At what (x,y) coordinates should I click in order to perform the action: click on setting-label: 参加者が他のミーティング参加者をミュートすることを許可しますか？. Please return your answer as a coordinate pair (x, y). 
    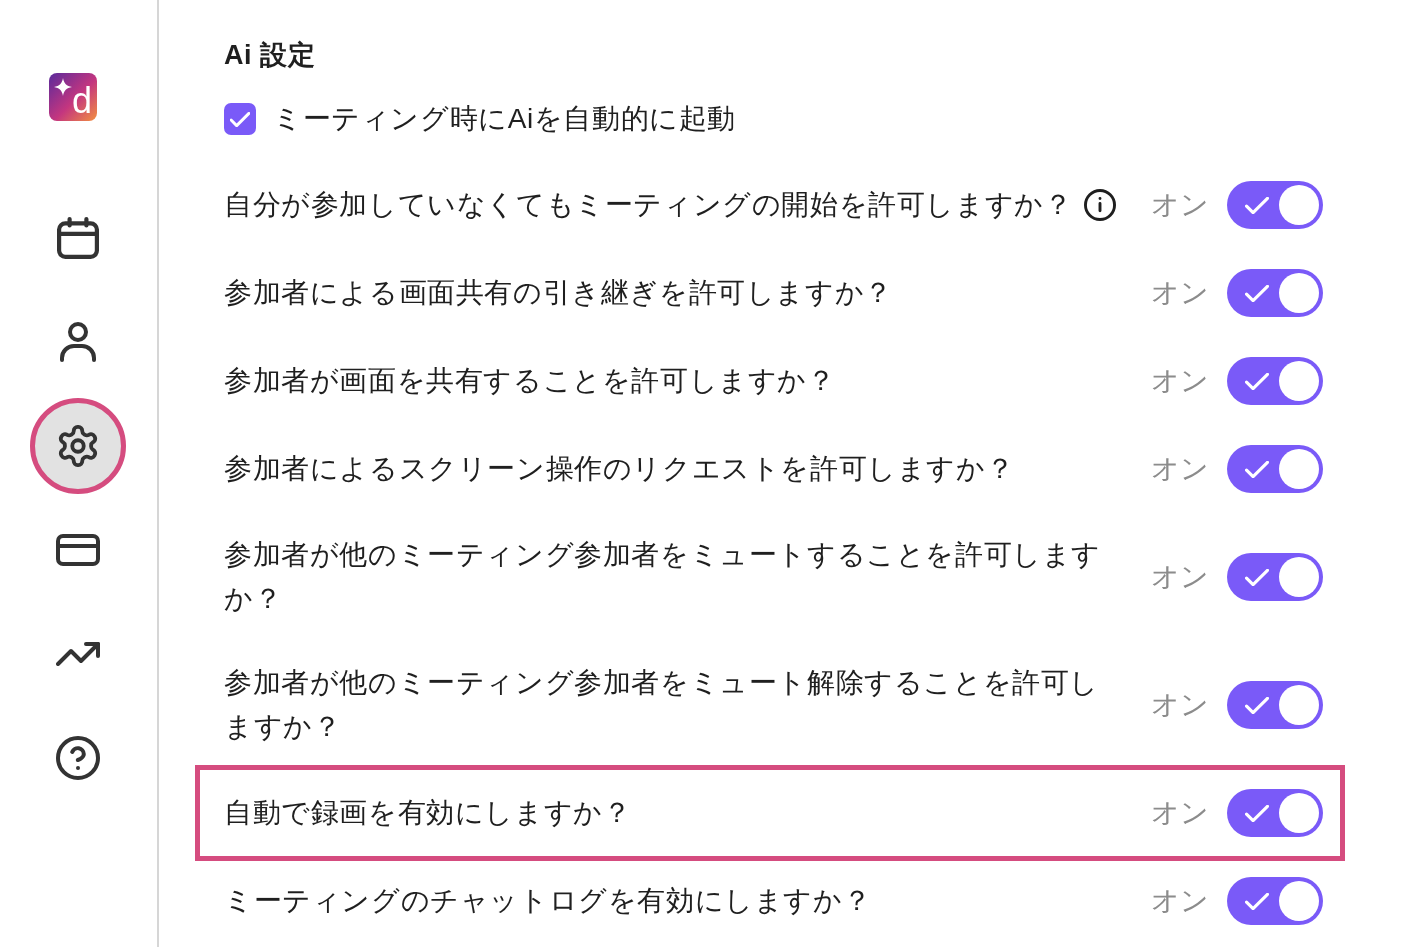
    Looking at the image, I should click on (663, 577).